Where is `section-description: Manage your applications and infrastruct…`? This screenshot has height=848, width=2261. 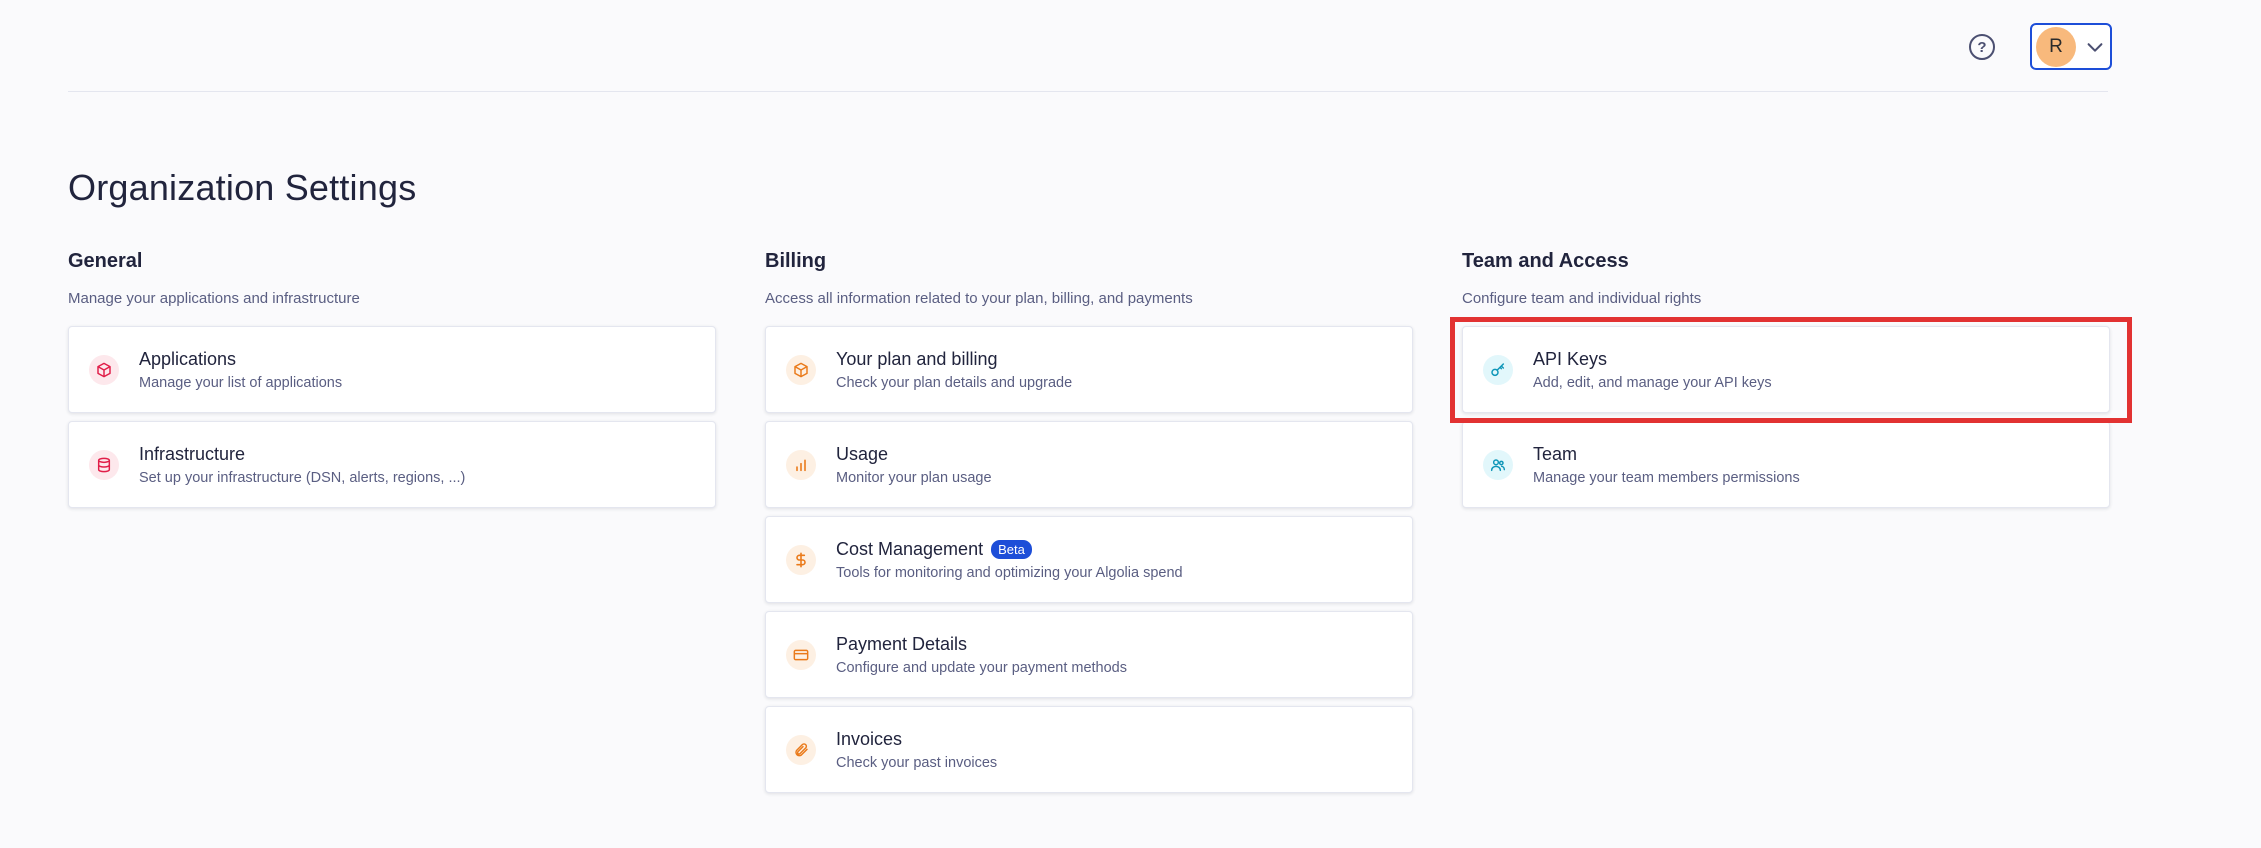
section-description: Manage your applications and infrastruct… is located at coordinates (214, 298).